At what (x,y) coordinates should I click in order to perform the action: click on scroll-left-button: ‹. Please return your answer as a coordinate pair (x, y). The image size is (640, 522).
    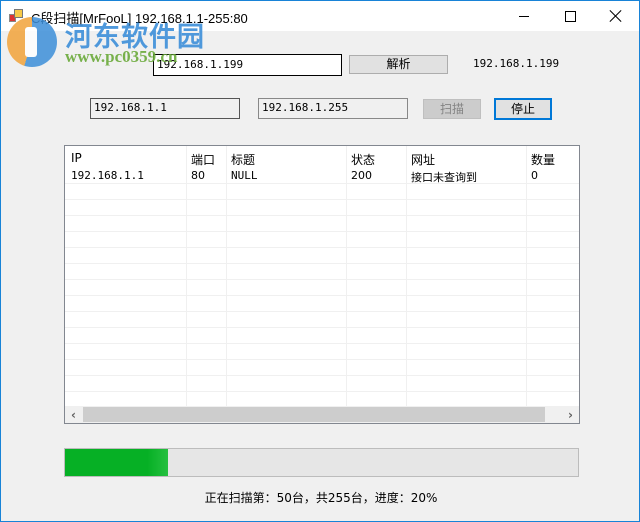
    Looking at the image, I should click on (73, 414).